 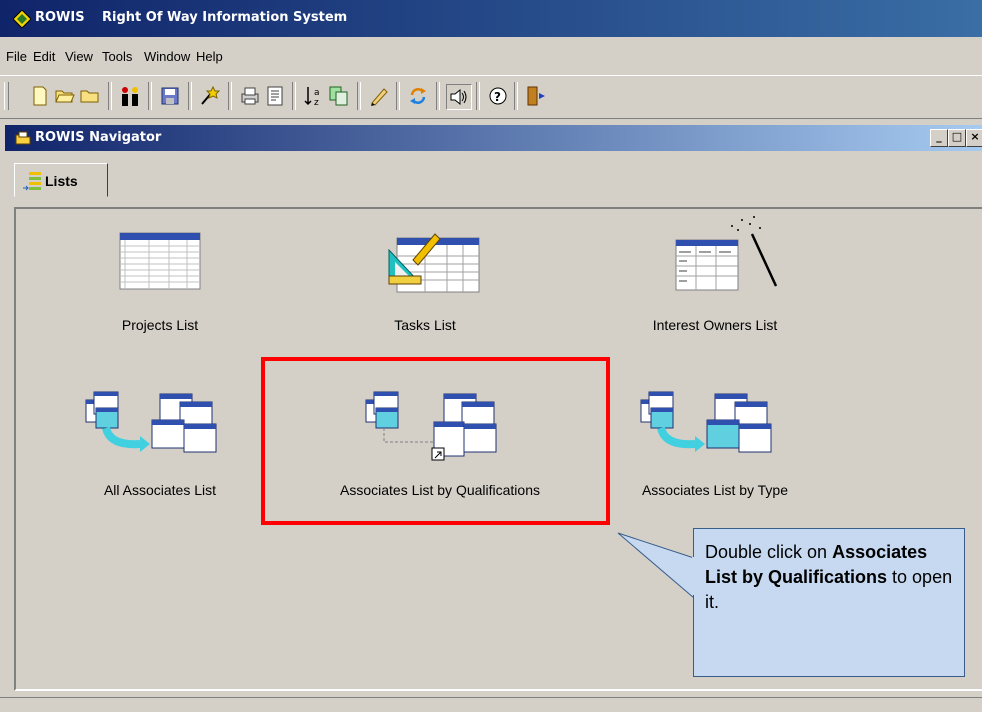 What do you see at coordinates (435, 441) in the screenshot?
I see `highlight-box` at bounding box center [435, 441].